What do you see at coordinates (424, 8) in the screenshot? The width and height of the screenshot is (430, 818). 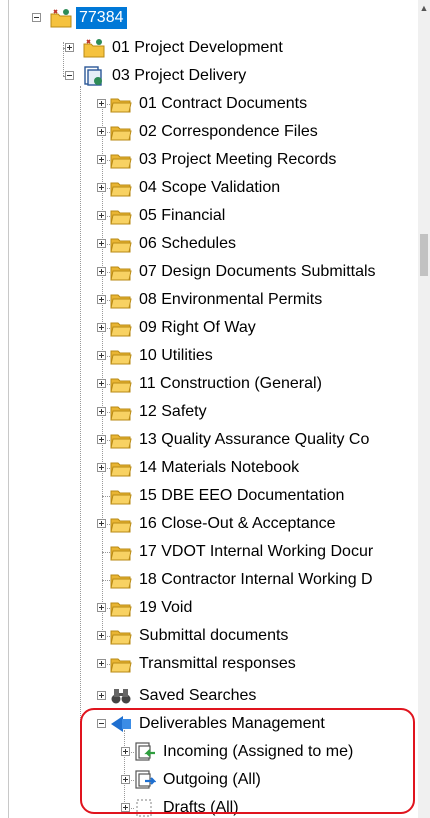 I see `scroll-up-arrow-icon: ▲` at bounding box center [424, 8].